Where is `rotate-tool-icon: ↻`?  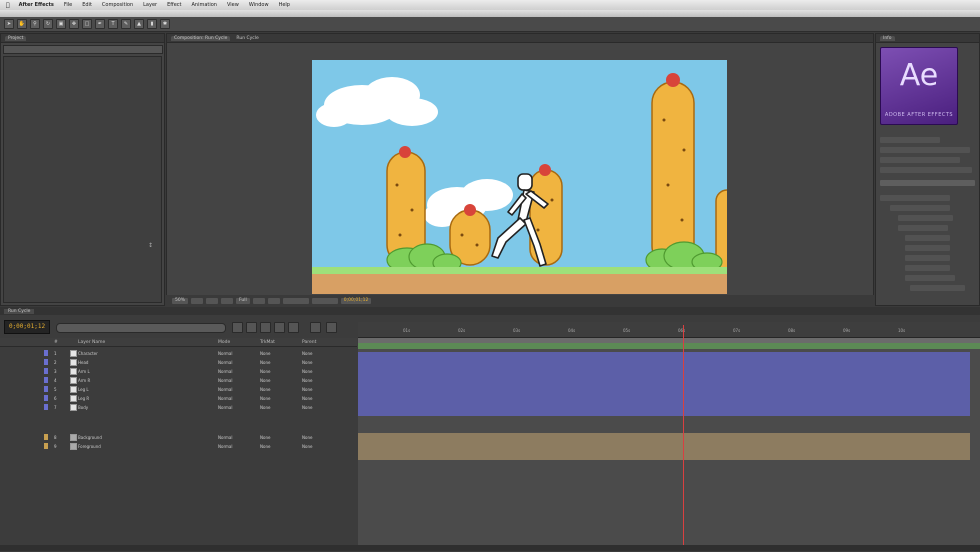
rotate-tool-icon: ↻ is located at coordinates (48, 24).